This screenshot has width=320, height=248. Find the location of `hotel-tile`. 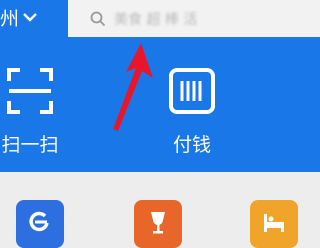

hotel-tile is located at coordinates (274, 224).